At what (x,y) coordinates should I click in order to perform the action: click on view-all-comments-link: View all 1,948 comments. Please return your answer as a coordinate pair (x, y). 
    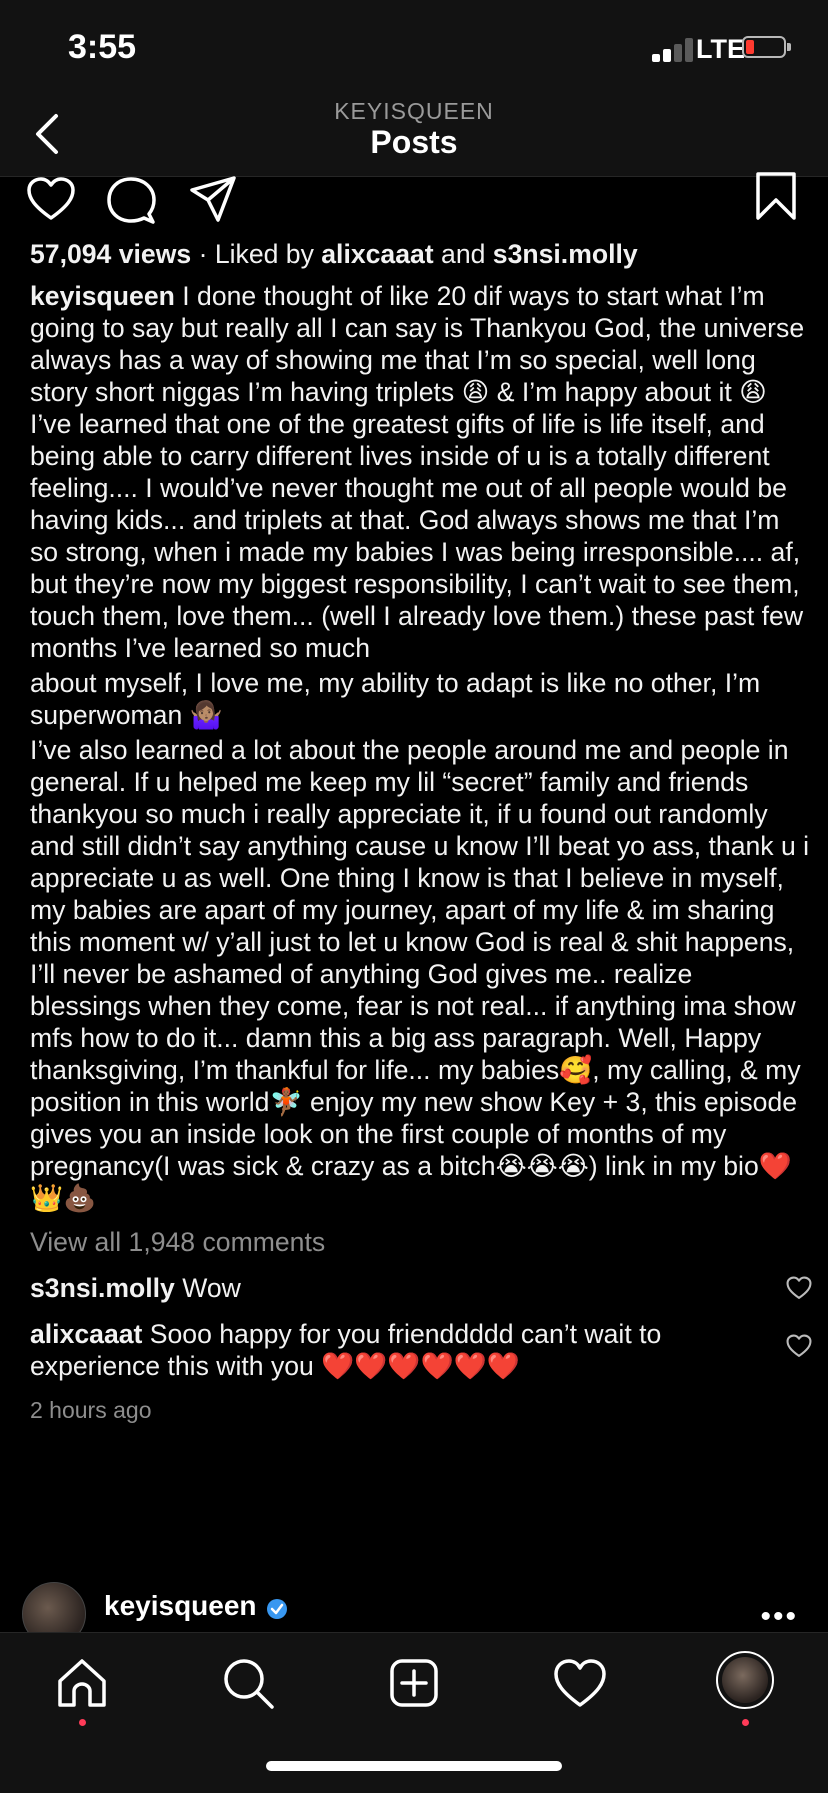
    Looking at the image, I should click on (420, 1242).